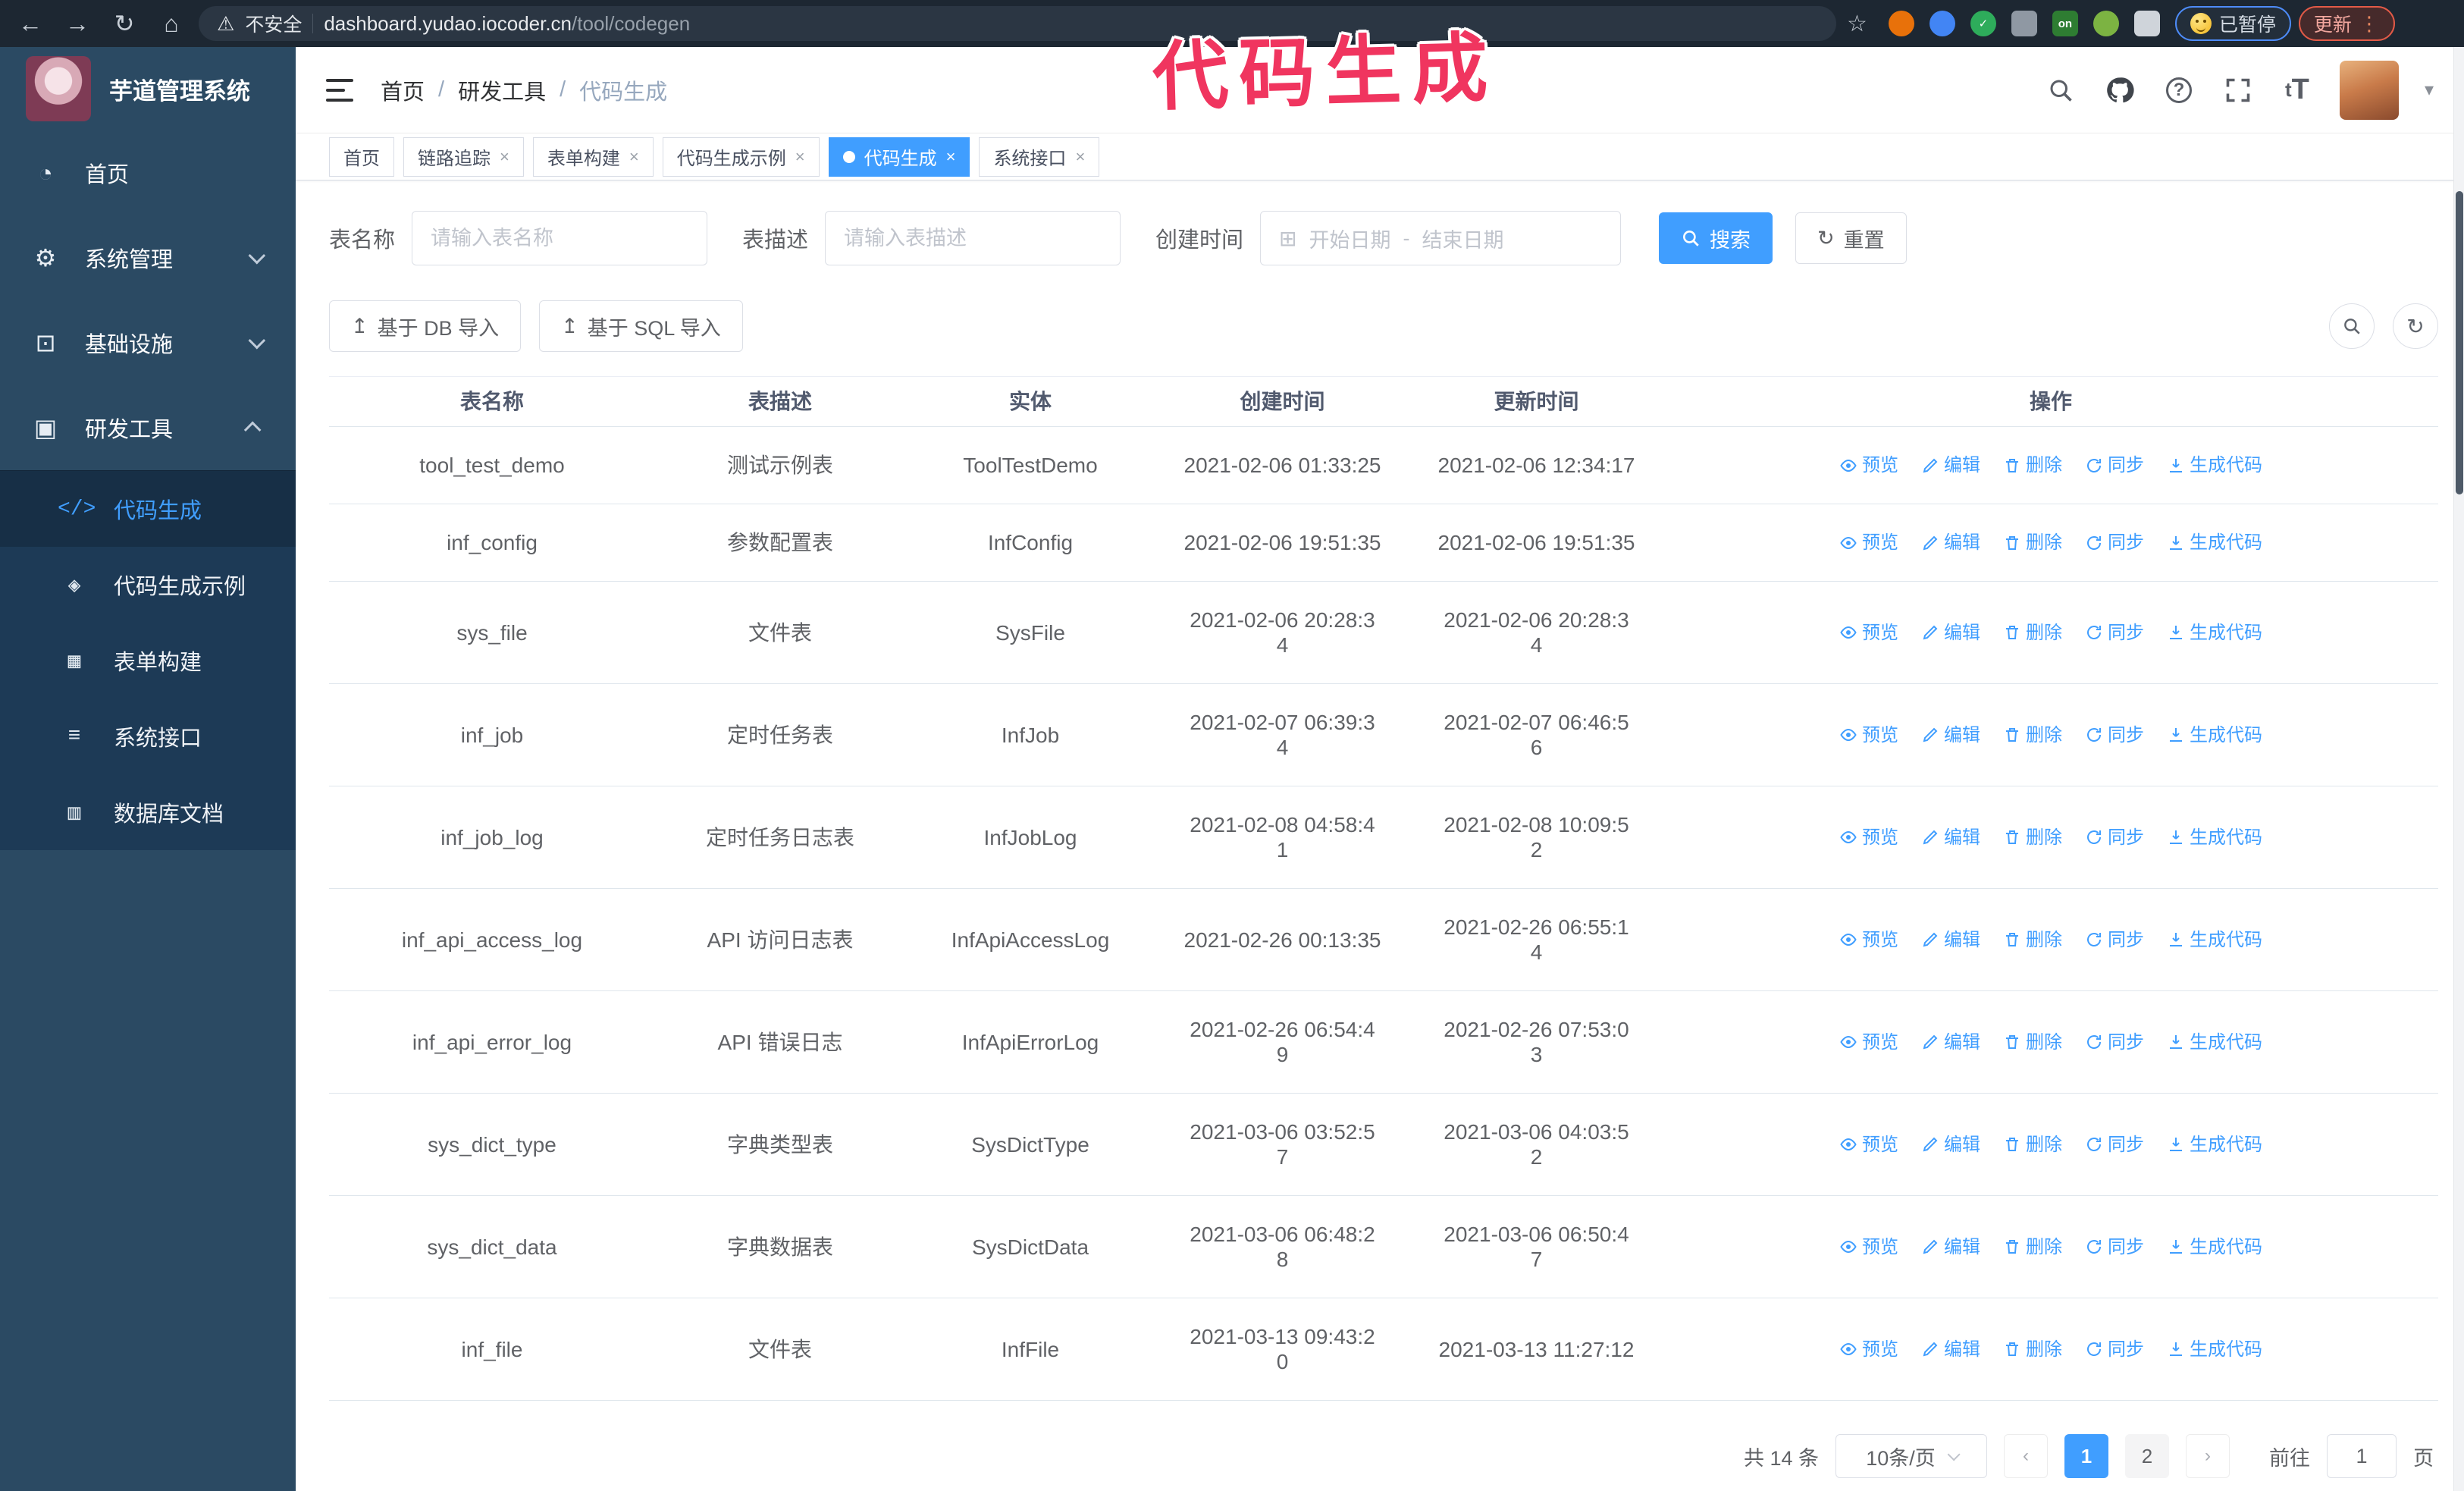  I want to click on back-icon: ←, so click(30, 23).